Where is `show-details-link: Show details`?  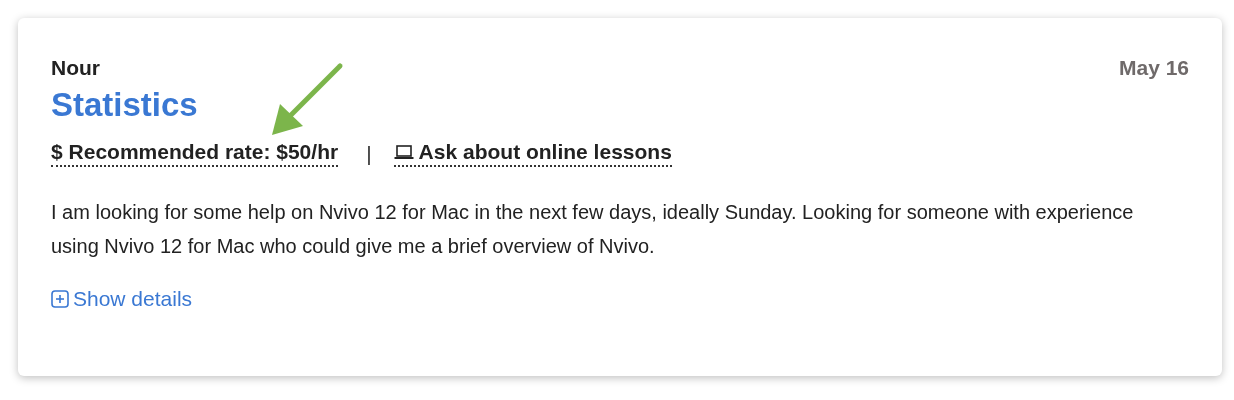
show-details-link: Show details is located at coordinates (122, 299).